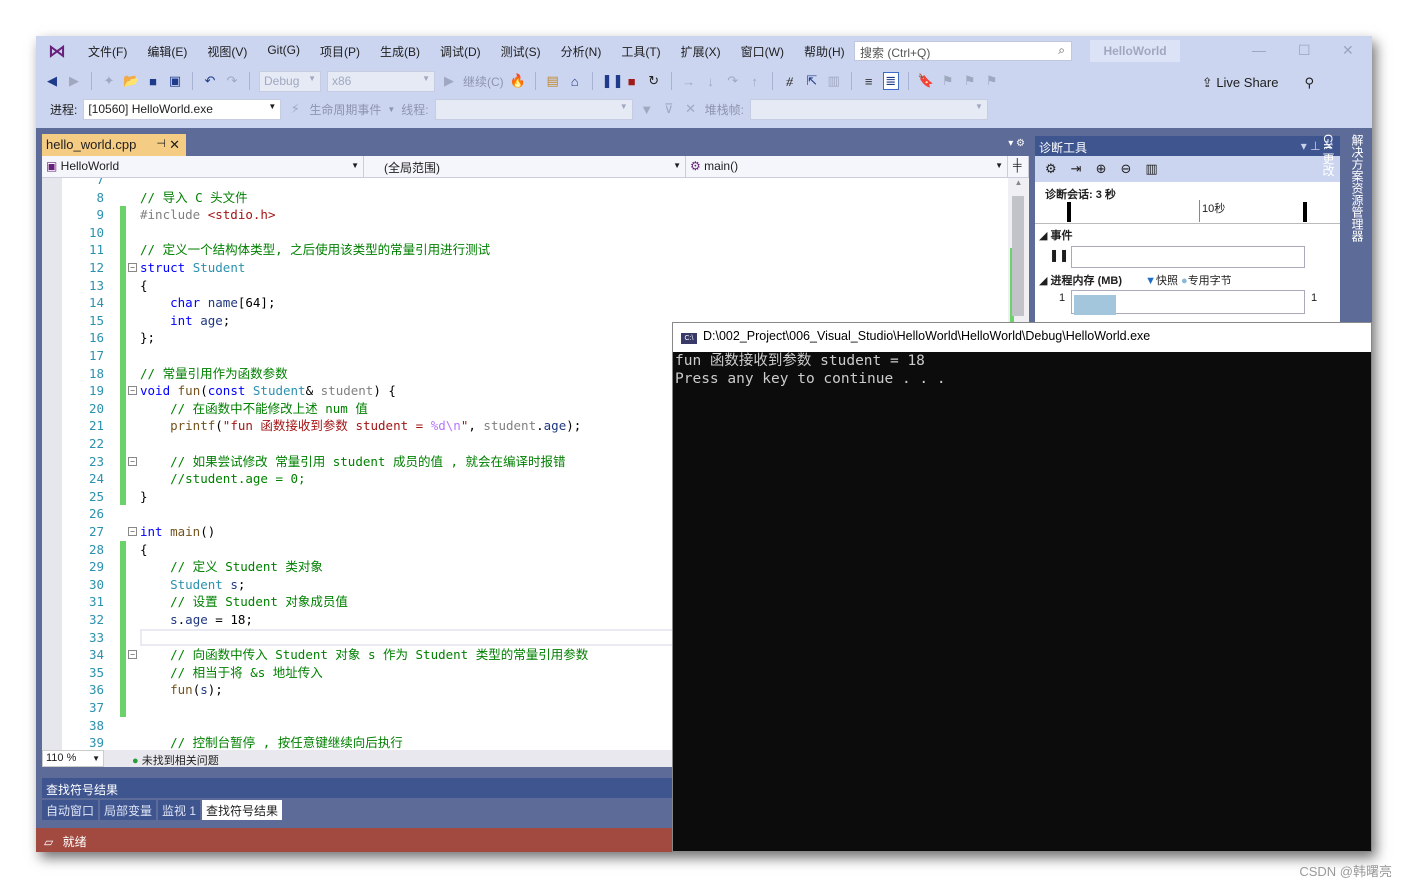  Describe the element at coordinates (575, 81) in the screenshot. I see `home-icon: ⌂` at that location.